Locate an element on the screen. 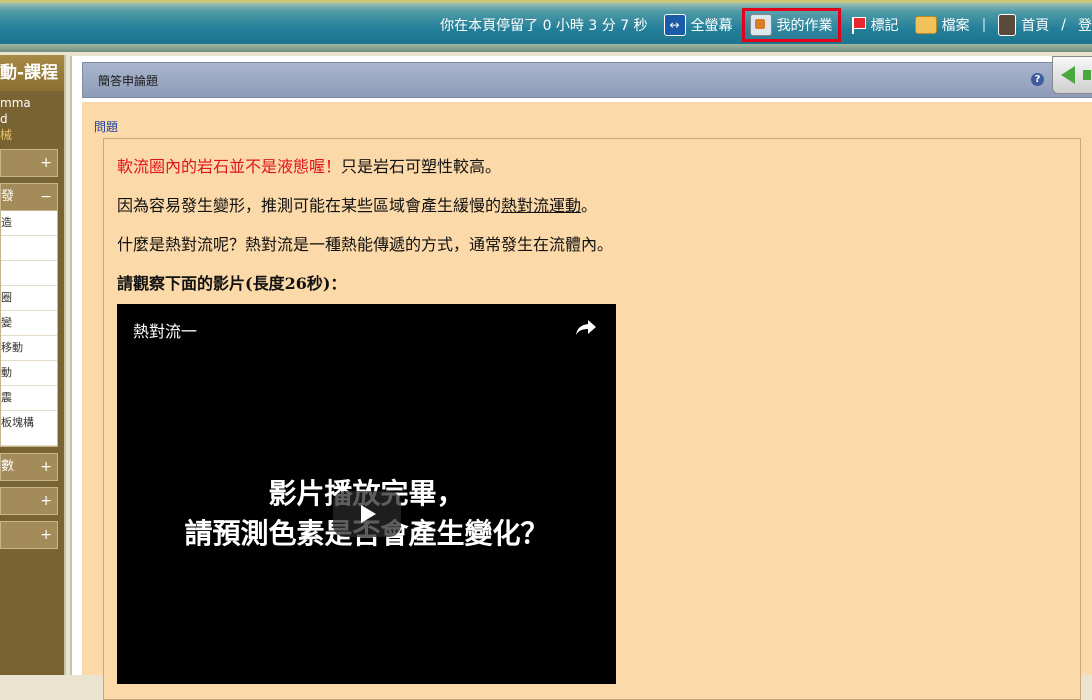 This screenshot has width=1092, height=700. page-timer: 你在本頁停留了 0 小時 3 分 7 秒 is located at coordinates (544, 26).